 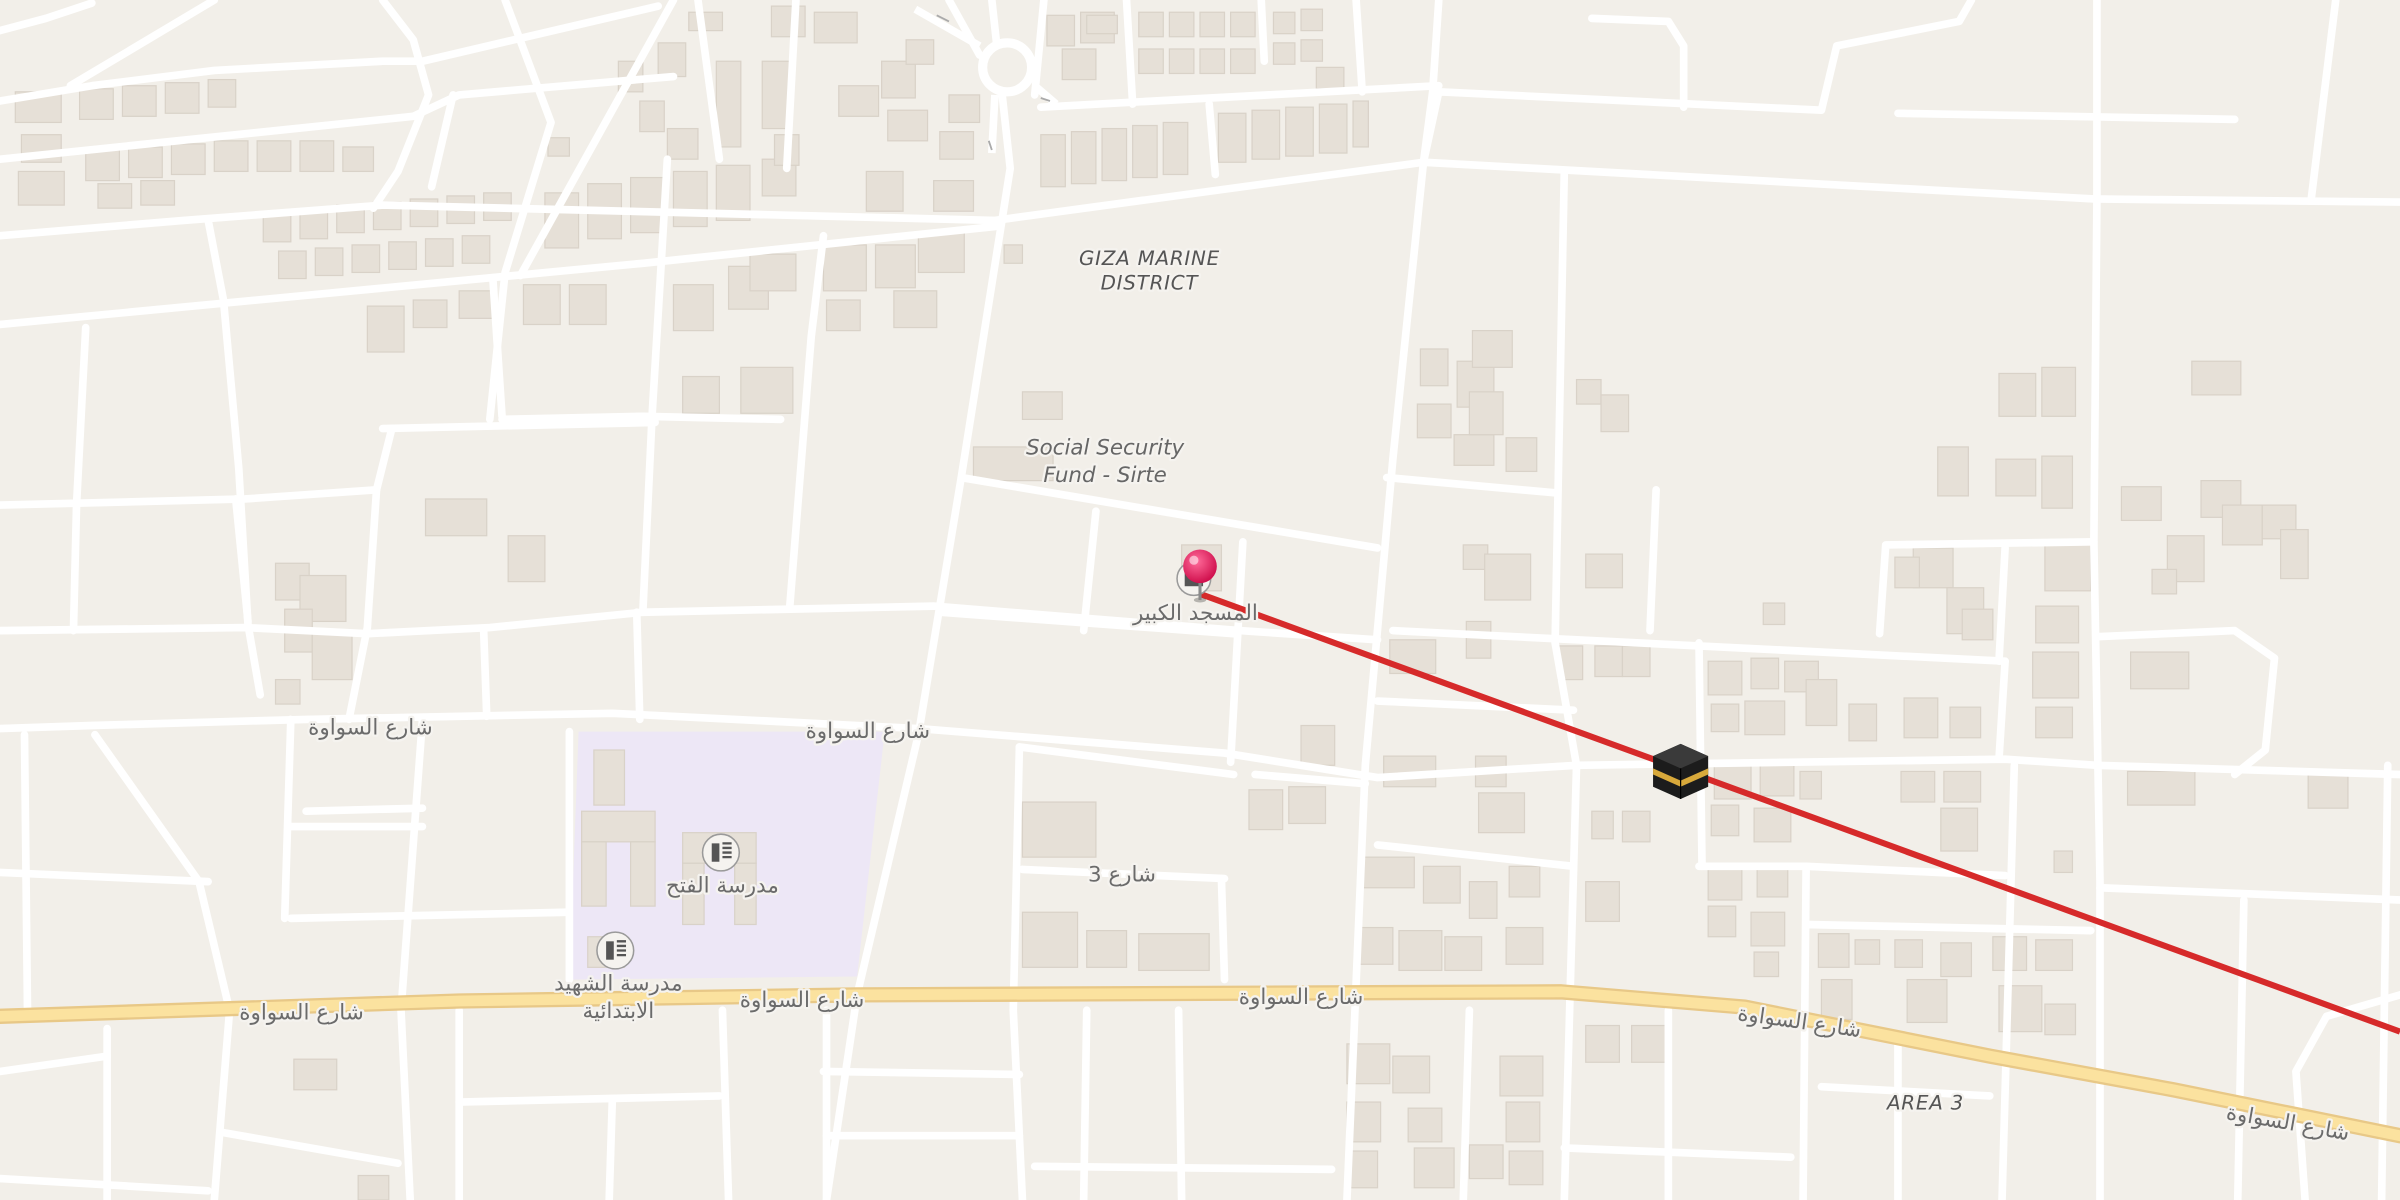 What do you see at coordinates (1924, 1103) in the screenshot?
I see `area-label-area-3: AREA 3` at bounding box center [1924, 1103].